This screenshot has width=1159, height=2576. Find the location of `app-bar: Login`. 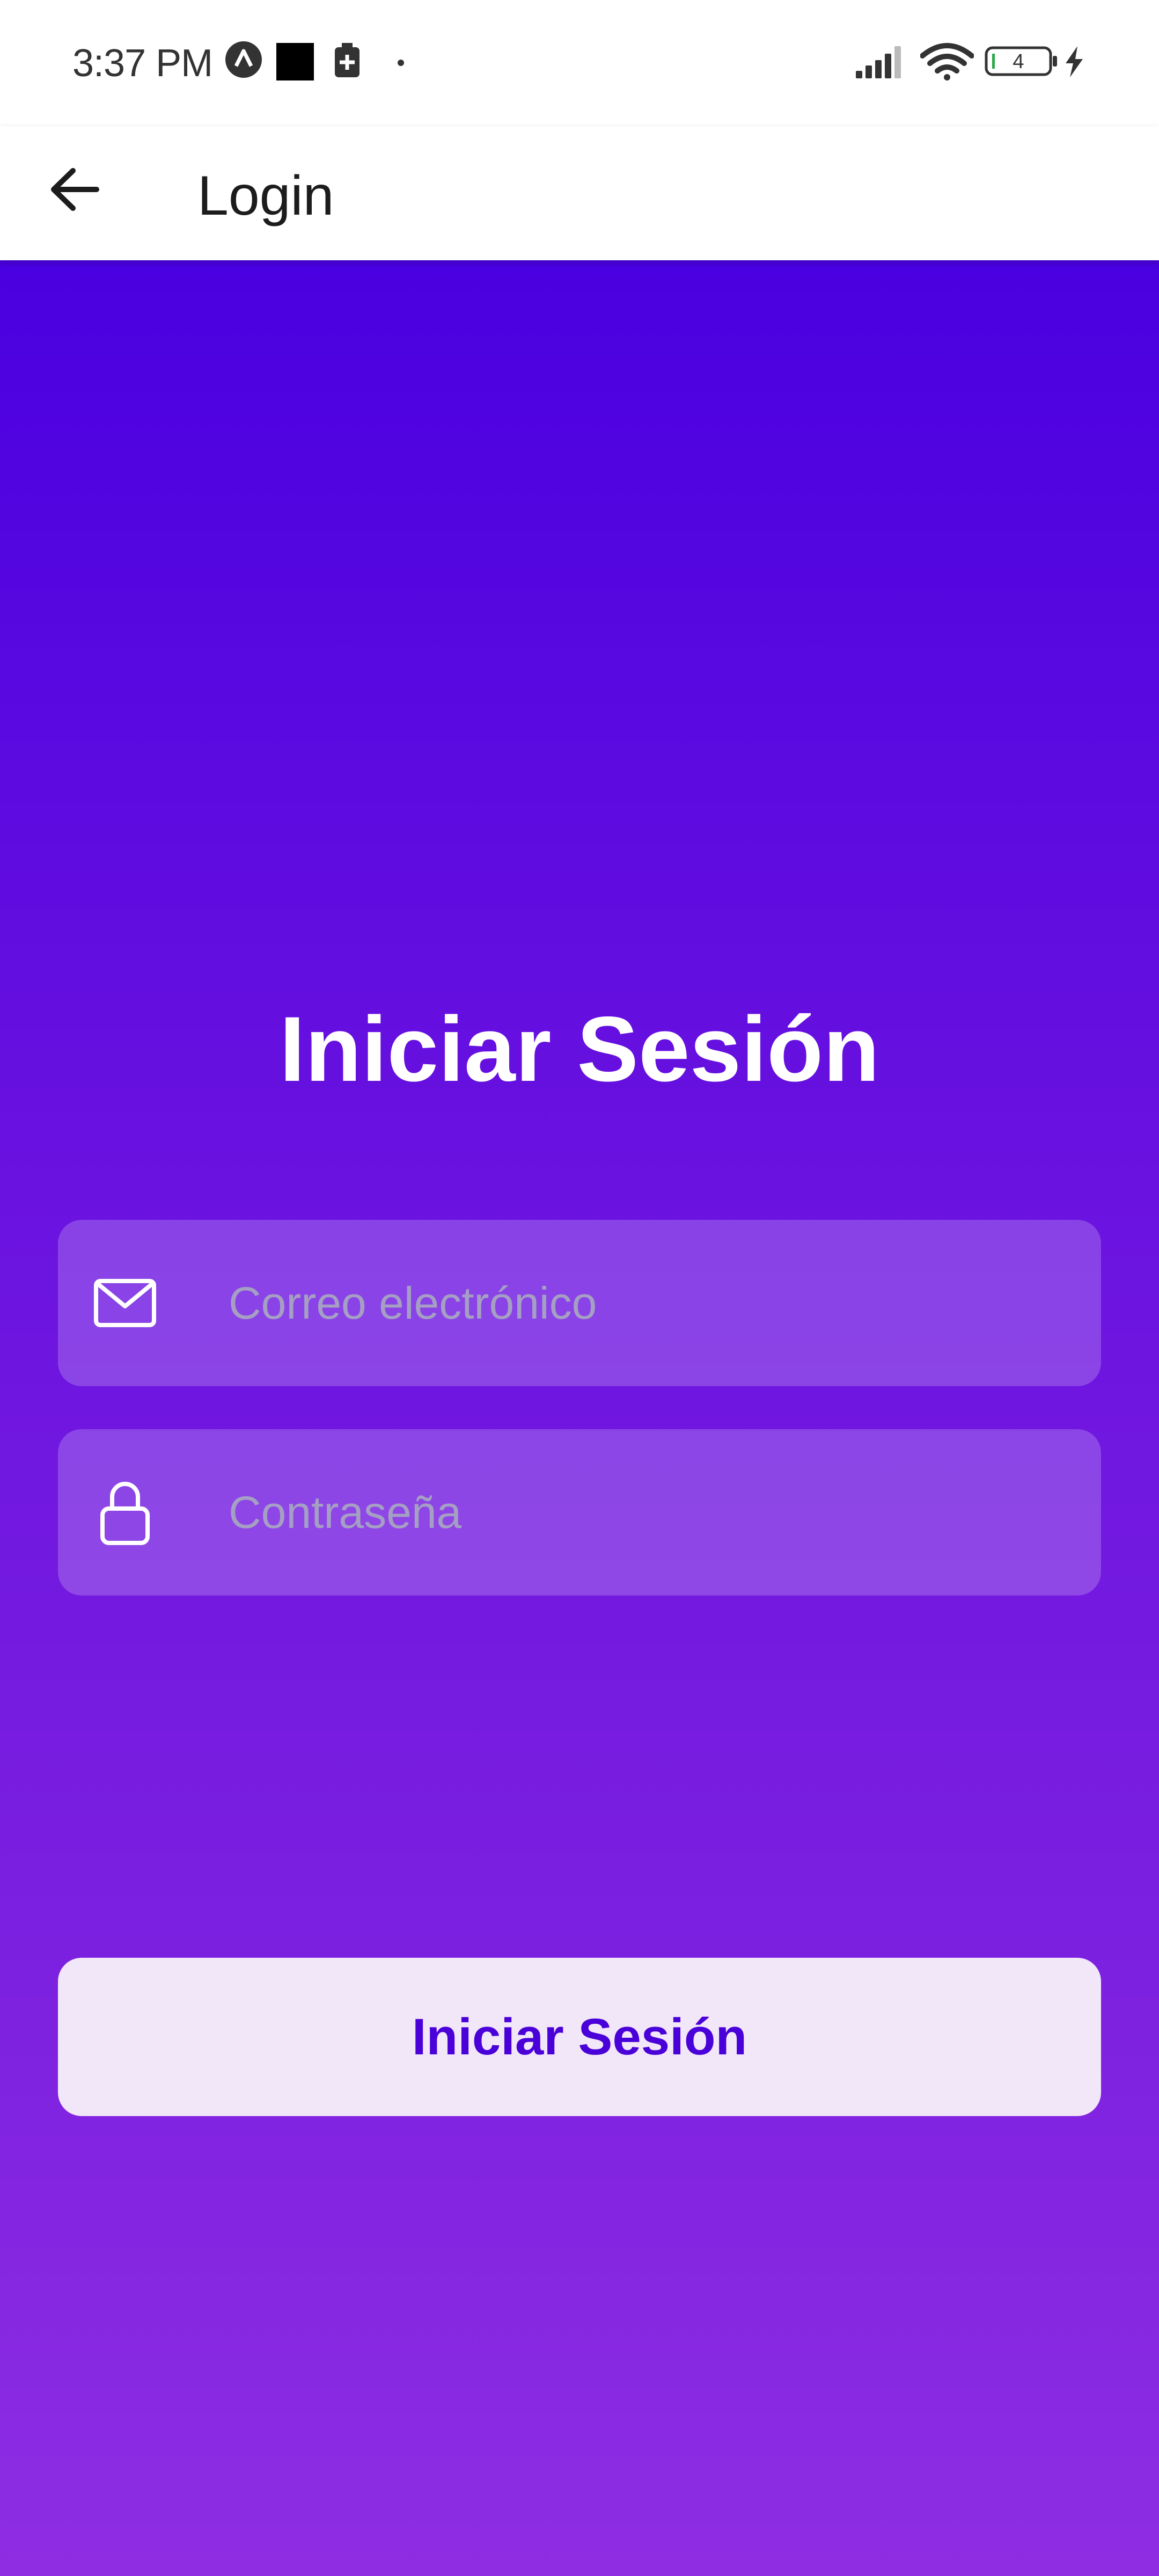

app-bar: Login is located at coordinates (579, 193).